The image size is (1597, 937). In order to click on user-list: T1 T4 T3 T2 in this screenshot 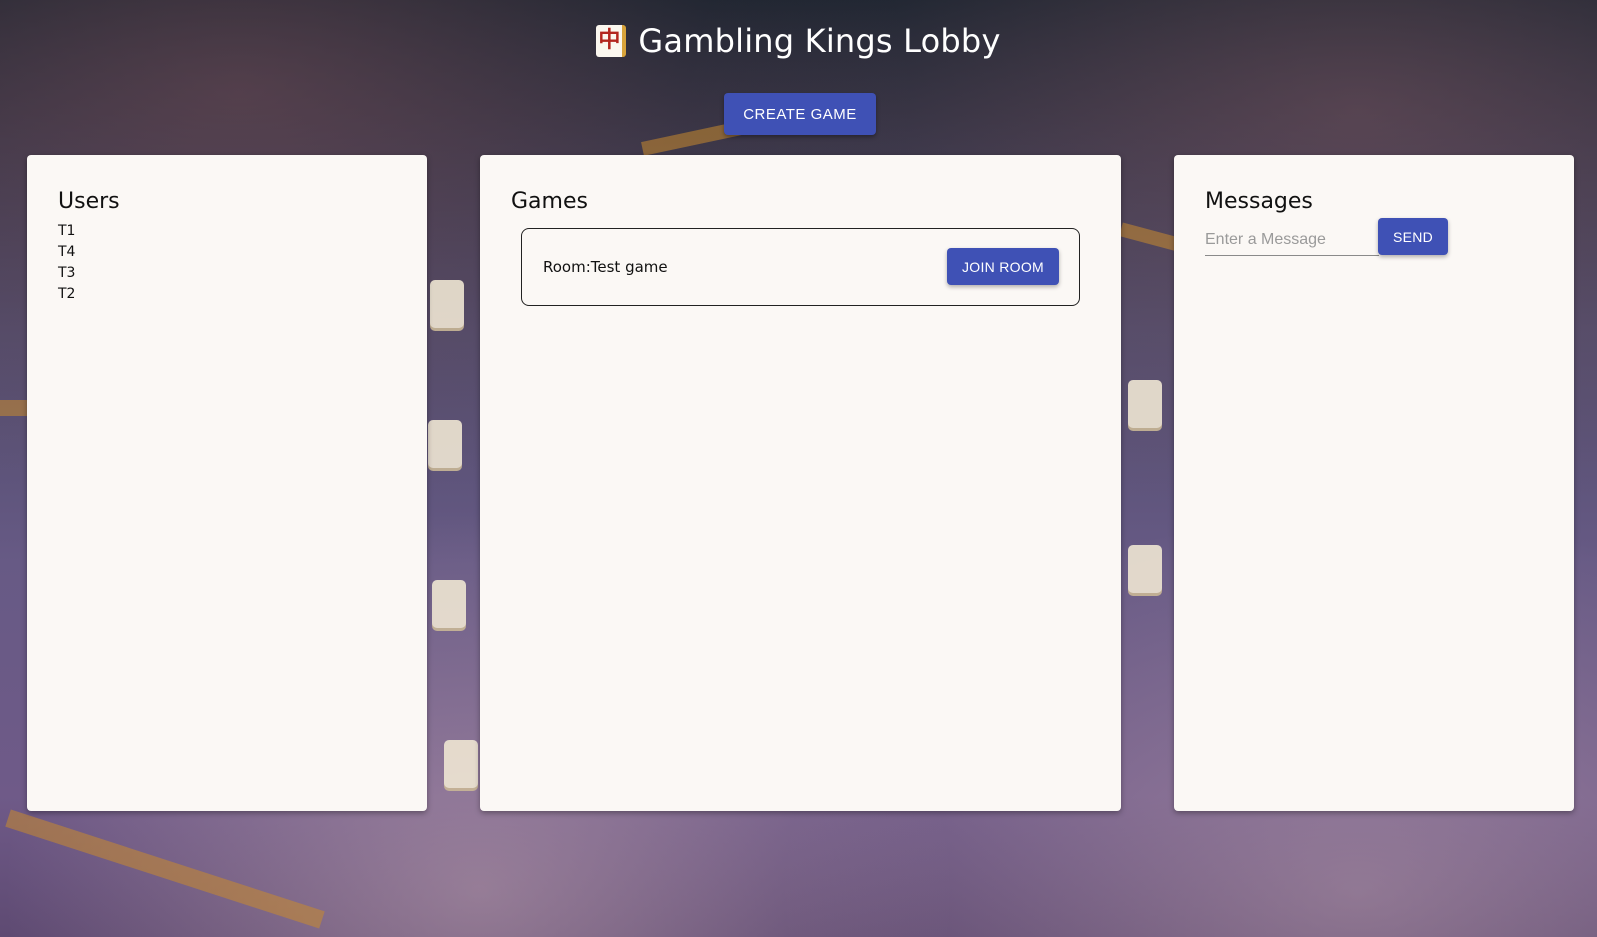, I will do `click(66, 263)`.